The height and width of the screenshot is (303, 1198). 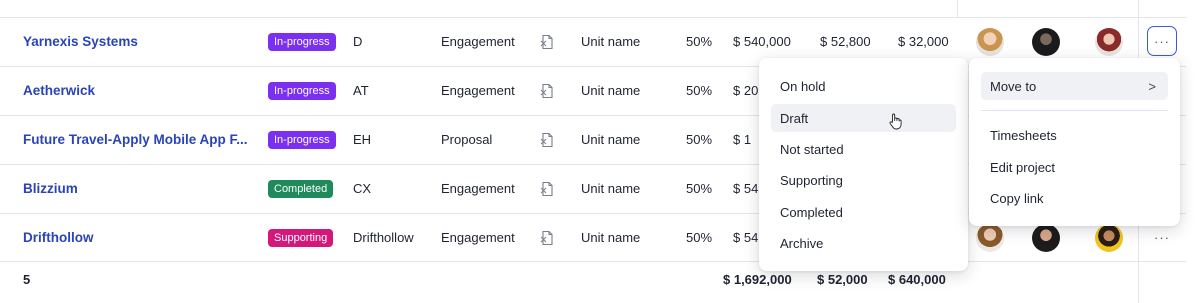 What do you see at coordinates (1074, 86) in the screenshot?
I see `menu-item-move-to: Move to >` at bounding box center [1074, 86].